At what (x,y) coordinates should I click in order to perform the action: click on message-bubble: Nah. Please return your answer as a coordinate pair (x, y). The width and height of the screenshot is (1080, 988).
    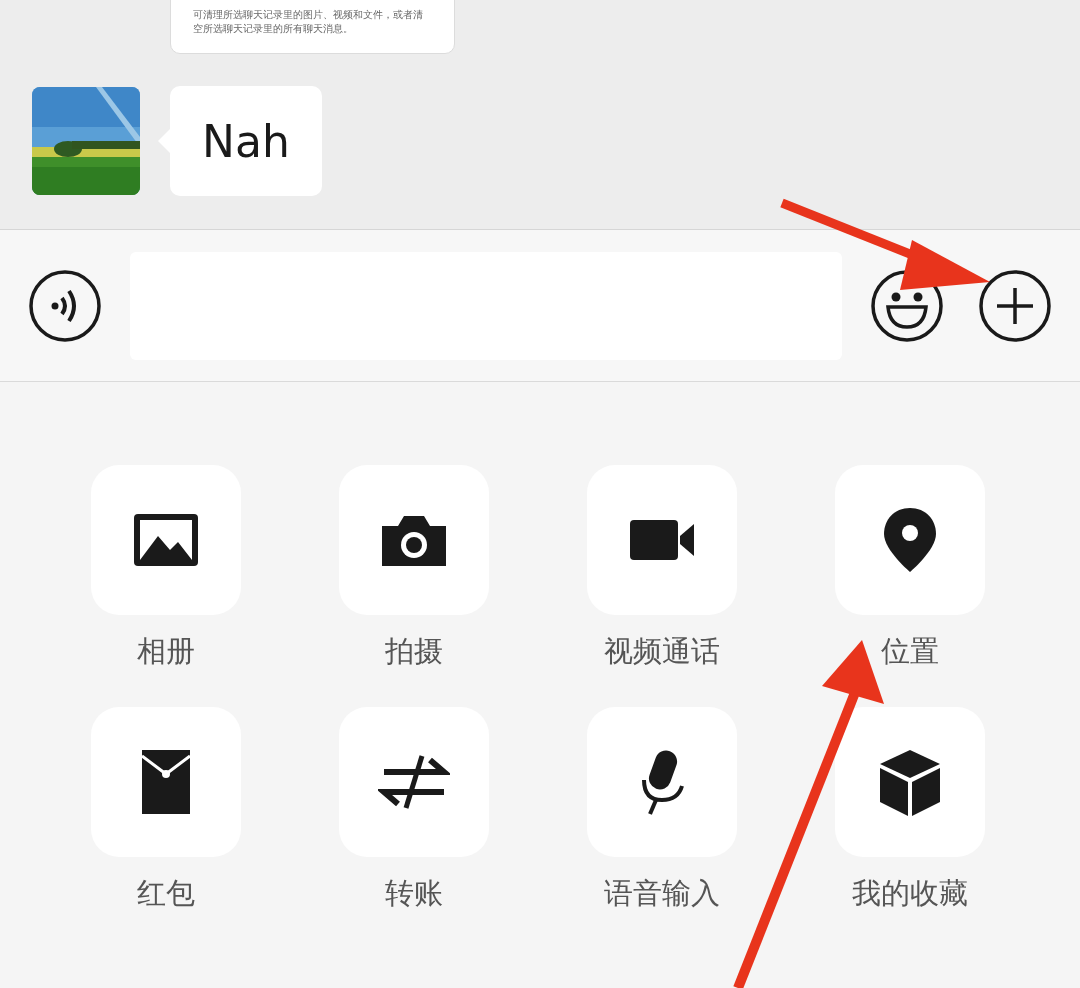
    Looking at the image, I should click on (246, 141).